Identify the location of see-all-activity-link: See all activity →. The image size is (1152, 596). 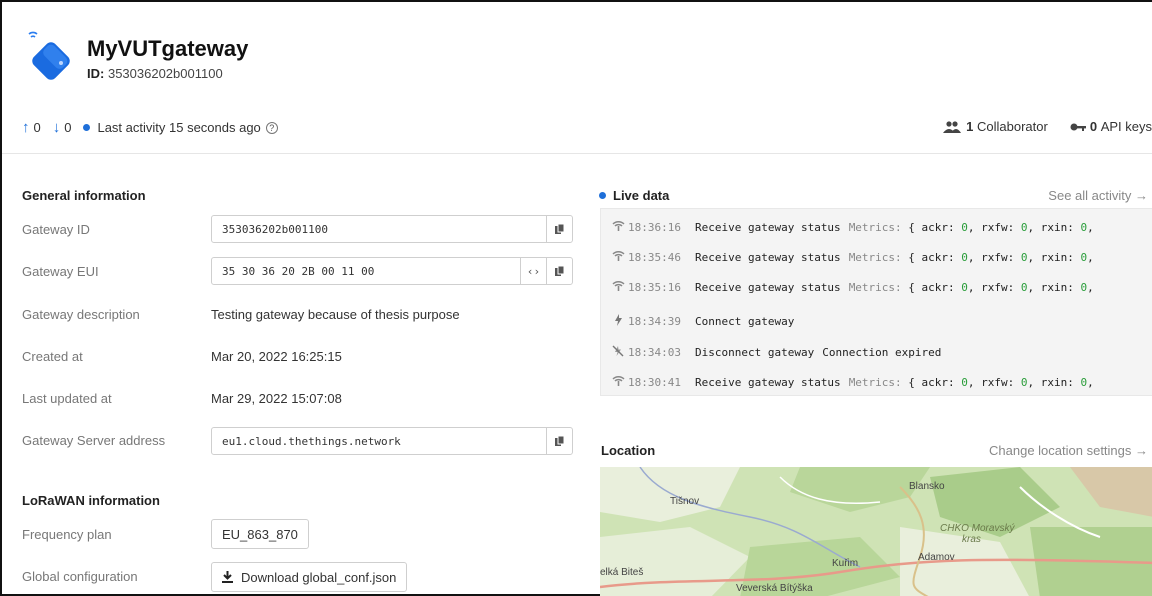
(1098, 195).